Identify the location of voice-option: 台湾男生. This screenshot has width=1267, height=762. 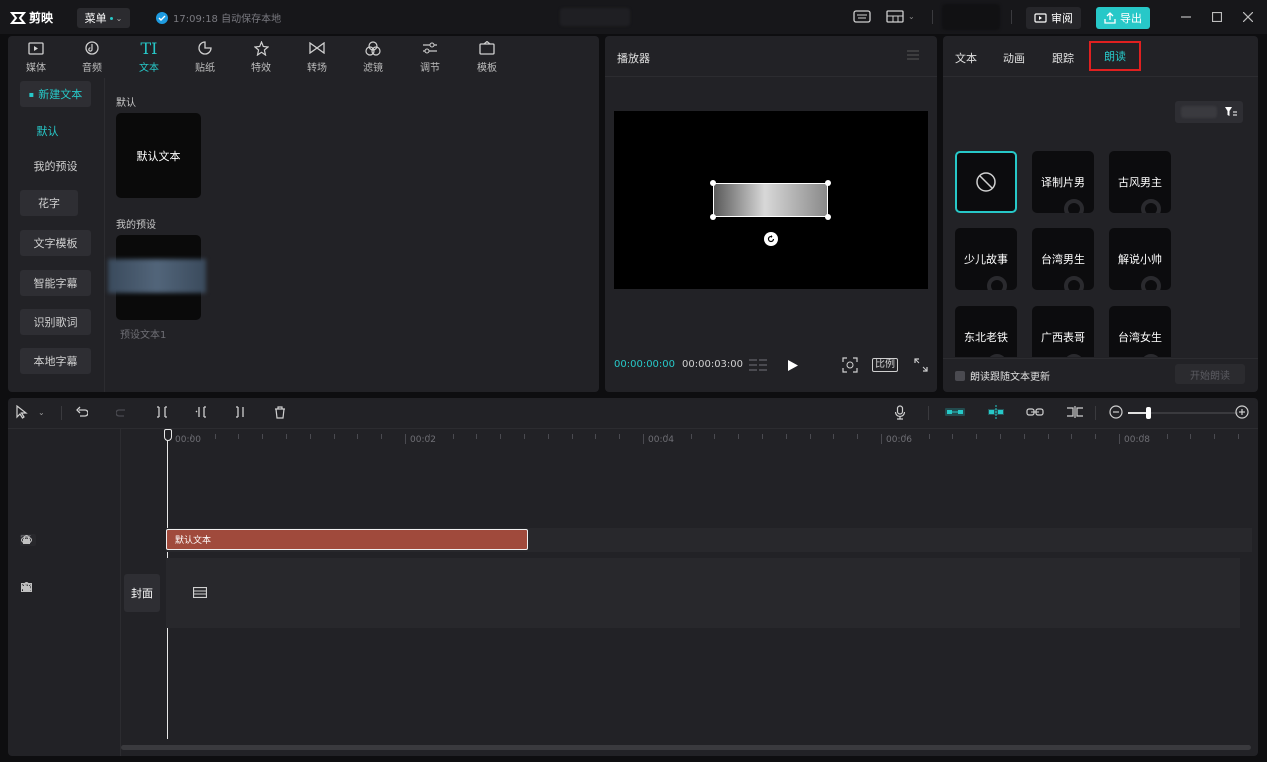
(1063, 259).